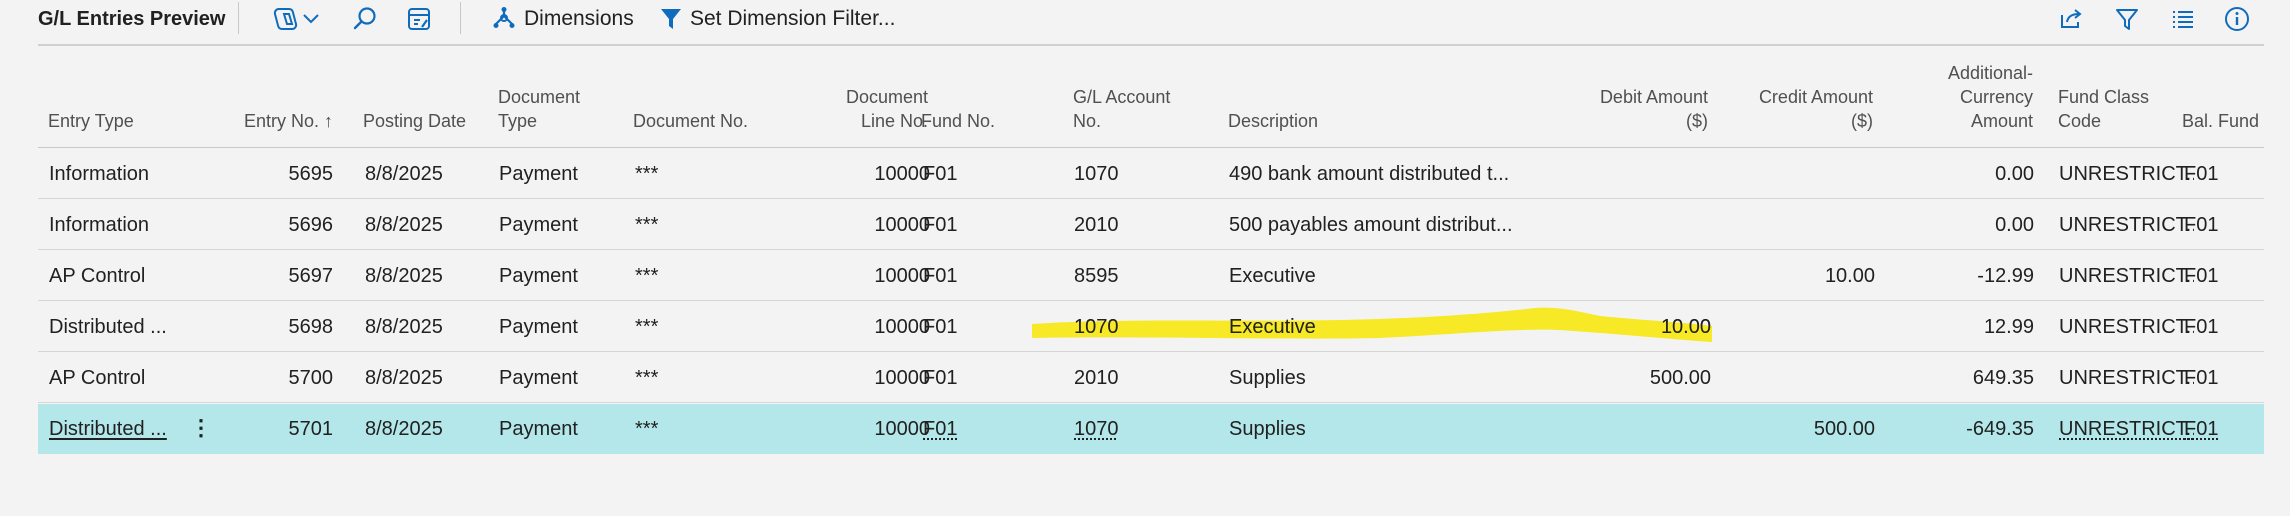  Describe the element at coordinates (1273, 121) in the screenshot. I see `column-header-description: Description` at that location.